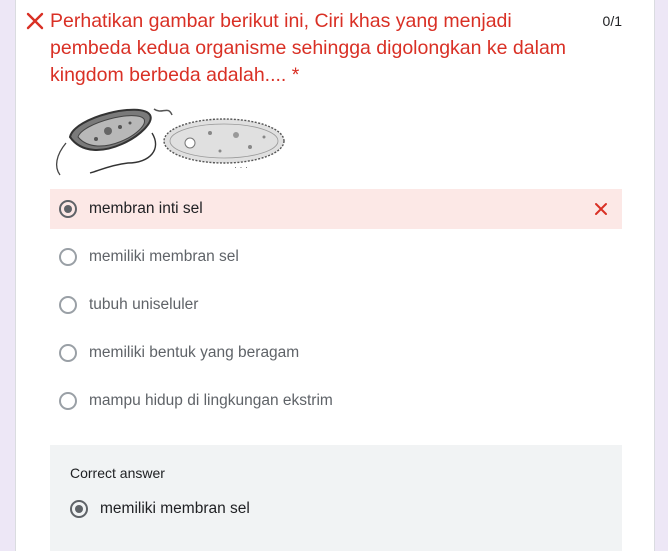 Image resolution: width=668 pixels, height=551 pixels. What do you see at coordinates (194, 352) in the screenshot?
I see `option-label: memiliki bentuk yang beragam` at bounding box center [194, 352].